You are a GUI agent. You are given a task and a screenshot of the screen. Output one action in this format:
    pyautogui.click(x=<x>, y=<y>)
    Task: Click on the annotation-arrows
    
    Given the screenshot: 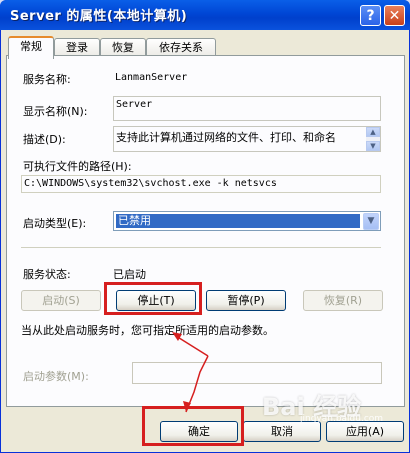 What is the action you would take?
    pyautogui.click(x=190, y=372)
    